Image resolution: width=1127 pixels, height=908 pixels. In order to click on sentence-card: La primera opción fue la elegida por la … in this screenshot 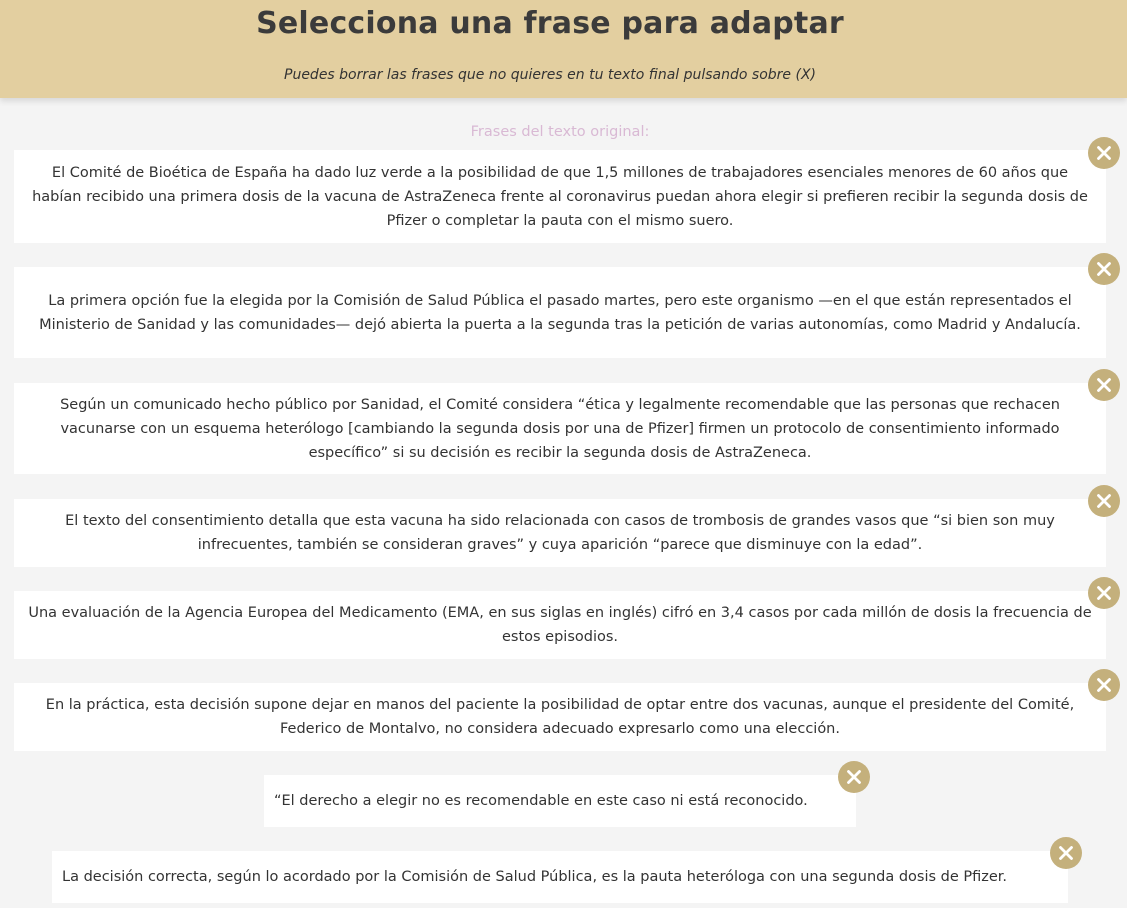, I will do `click(560, 312)`.